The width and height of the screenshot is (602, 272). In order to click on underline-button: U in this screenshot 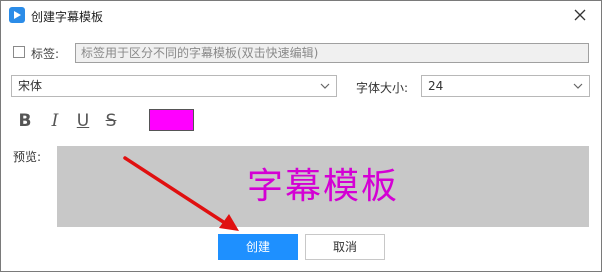, I will do `click(83, 121)`.